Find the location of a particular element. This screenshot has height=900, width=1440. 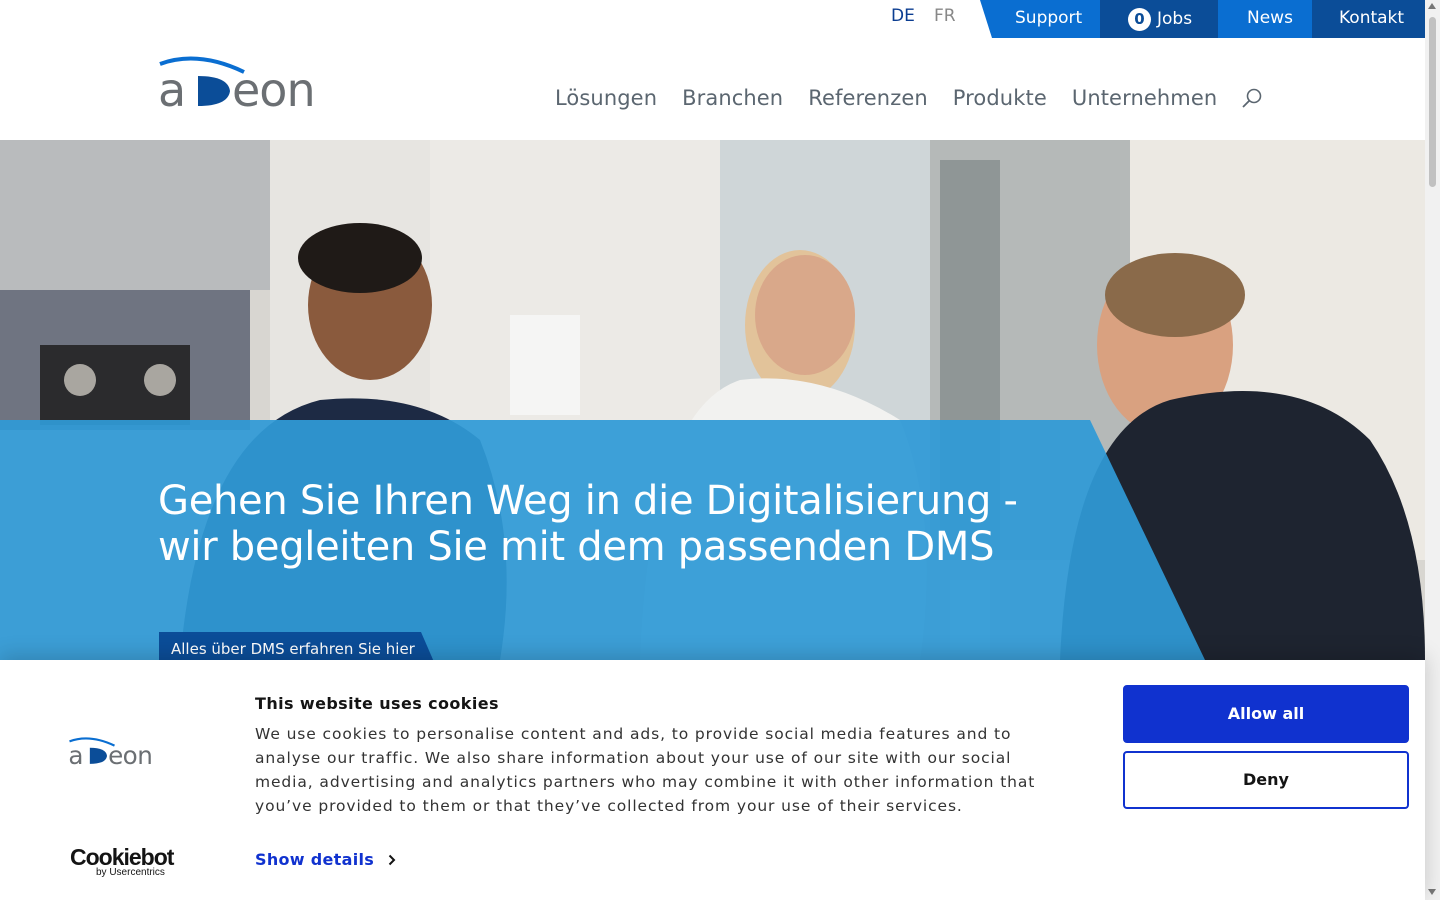

hero-cta-label: Alles über DMS erfahren Sie hier is located at coordinates (293, 649).